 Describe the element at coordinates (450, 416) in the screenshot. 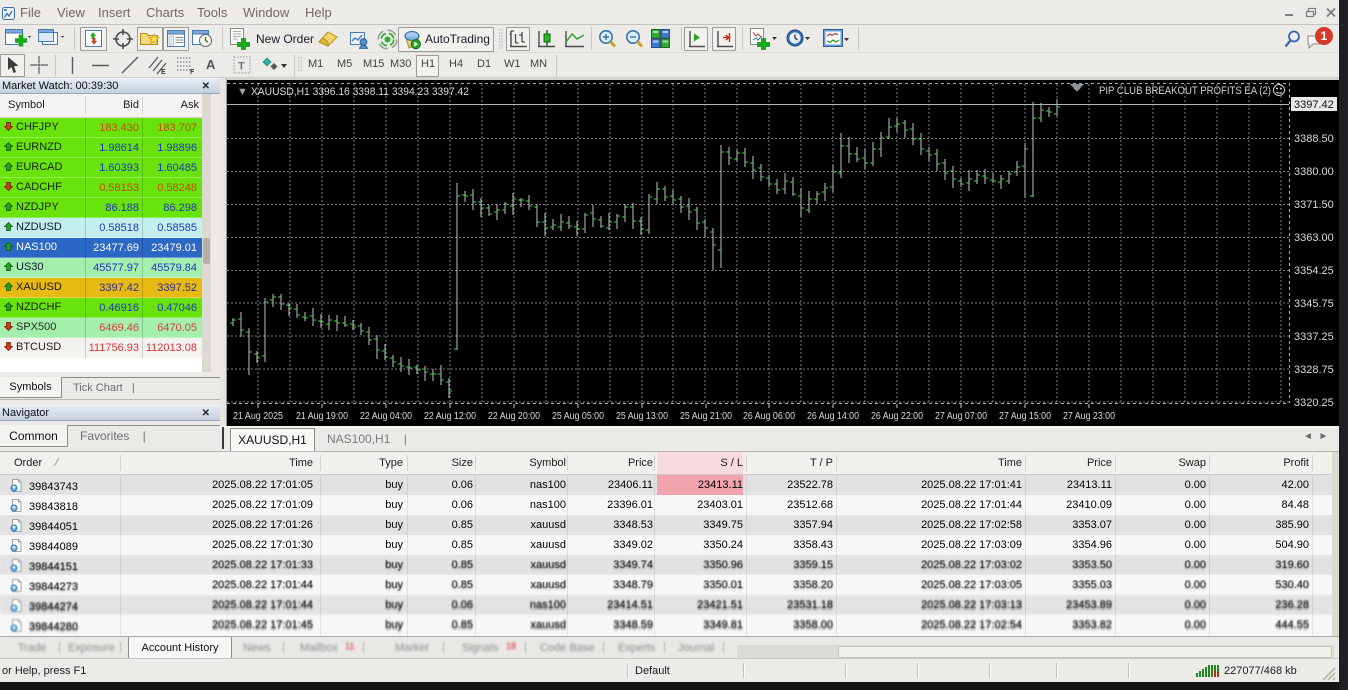

I see `svg-text: 22 Aug 12:00` at that location.